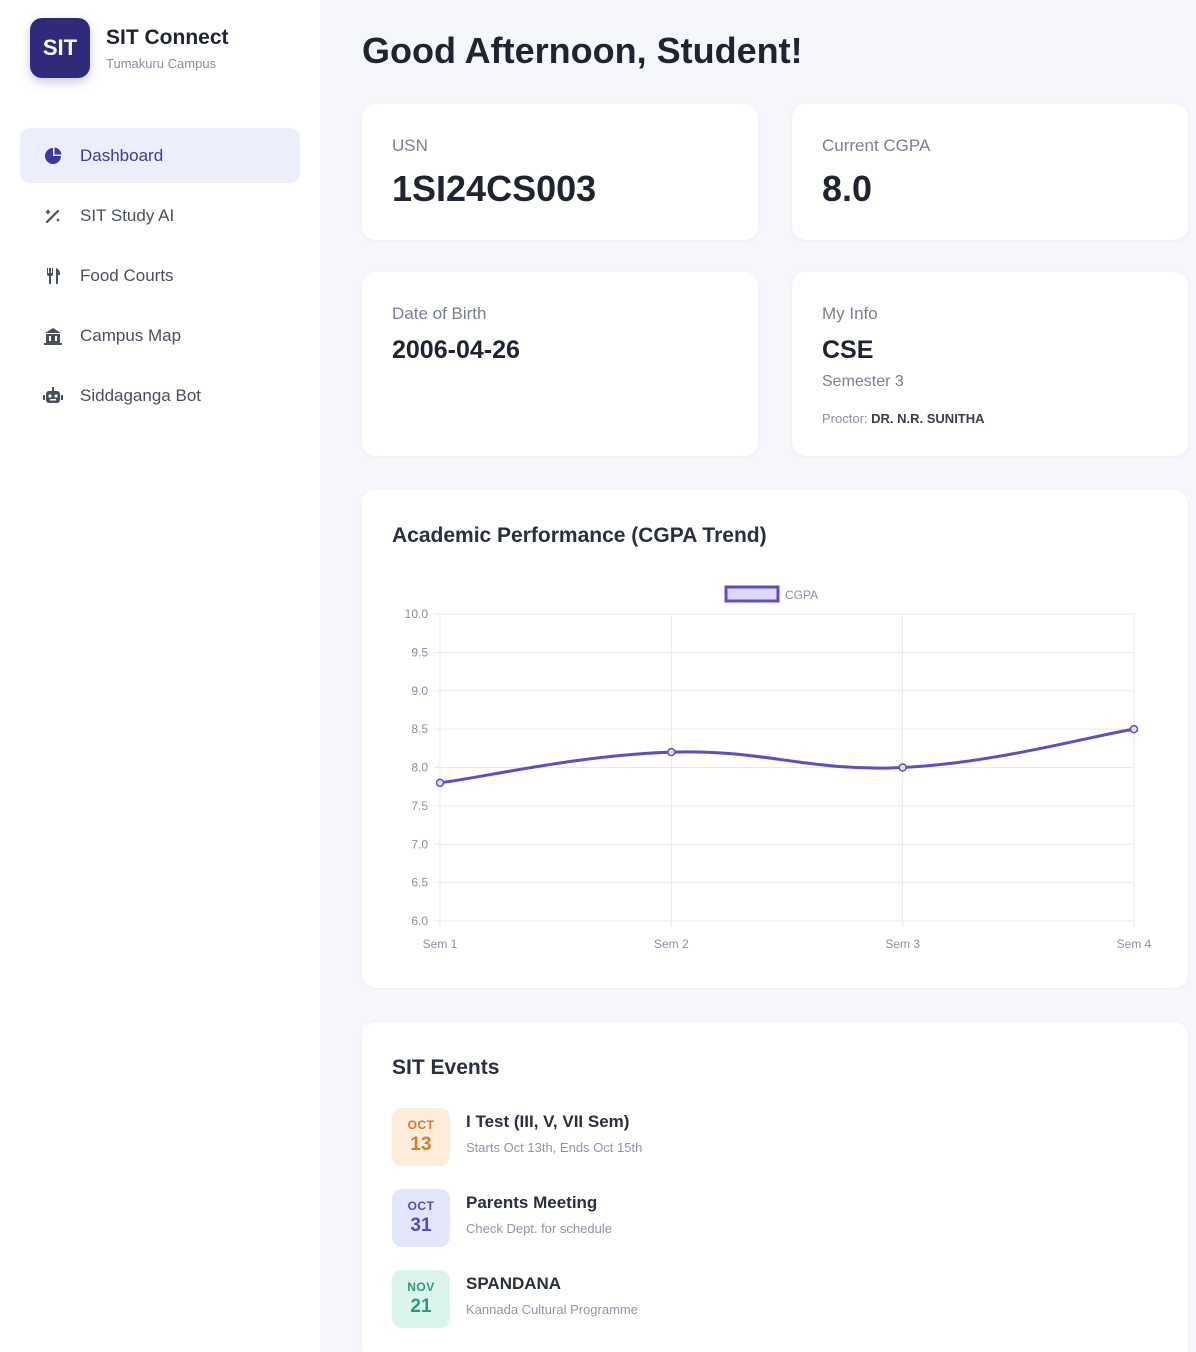  I want to click on cgpa-series-line, so click(787, 756).